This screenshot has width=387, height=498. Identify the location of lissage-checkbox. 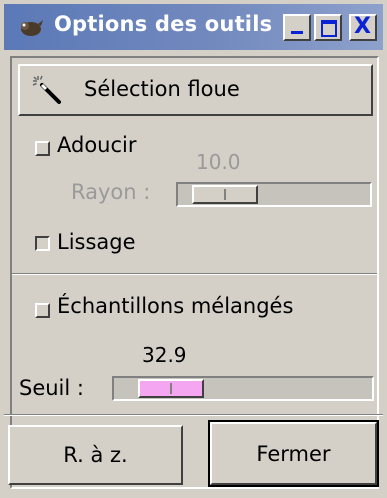
(42, 243).